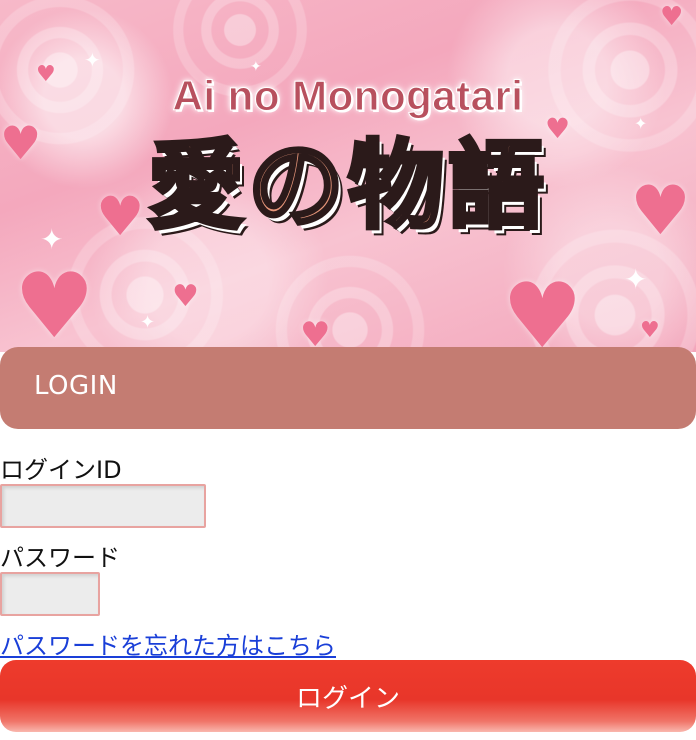 This screenshot has width=696, height=740. I want to click on rose-decoration, so click(350, 291).